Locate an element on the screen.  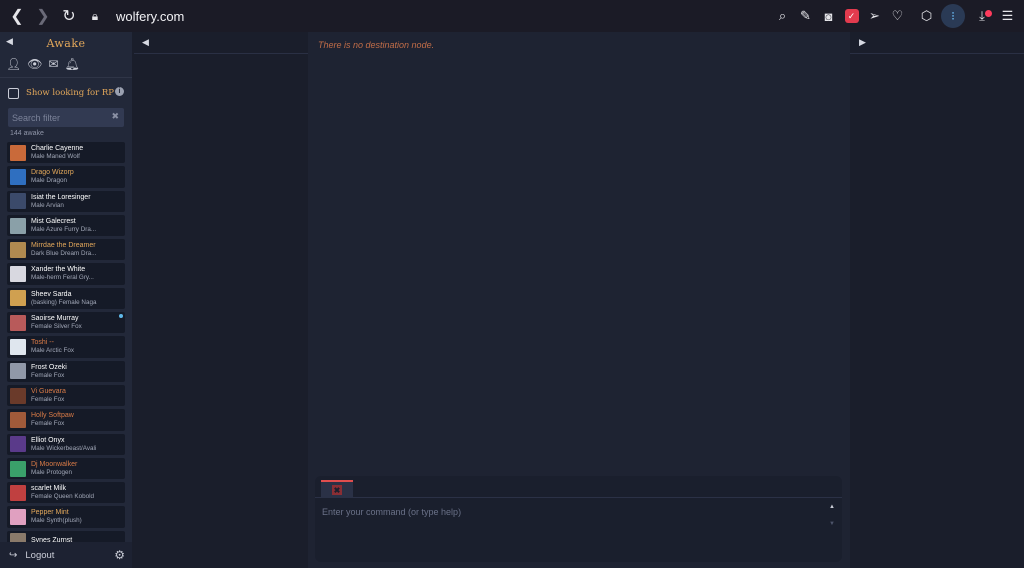
character-item: Pepper Mint Male Synth(plush) is located at coordinates (66, 517).